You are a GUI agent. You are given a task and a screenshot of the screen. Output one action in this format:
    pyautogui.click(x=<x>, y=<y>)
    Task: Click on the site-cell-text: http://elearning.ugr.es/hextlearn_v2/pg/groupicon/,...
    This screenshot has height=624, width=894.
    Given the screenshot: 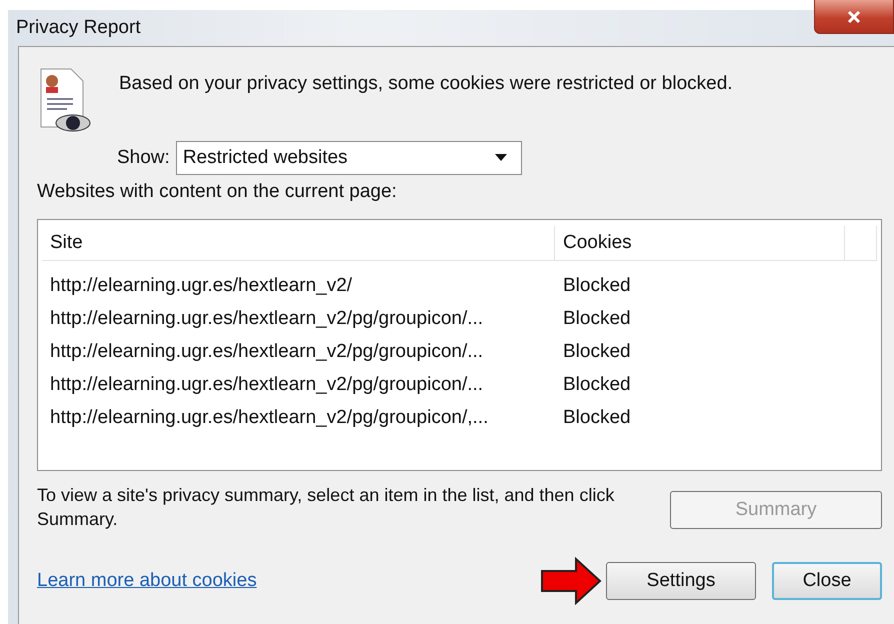 What is the action you would take?
    pyautogui.click(x=269, y=417)
    